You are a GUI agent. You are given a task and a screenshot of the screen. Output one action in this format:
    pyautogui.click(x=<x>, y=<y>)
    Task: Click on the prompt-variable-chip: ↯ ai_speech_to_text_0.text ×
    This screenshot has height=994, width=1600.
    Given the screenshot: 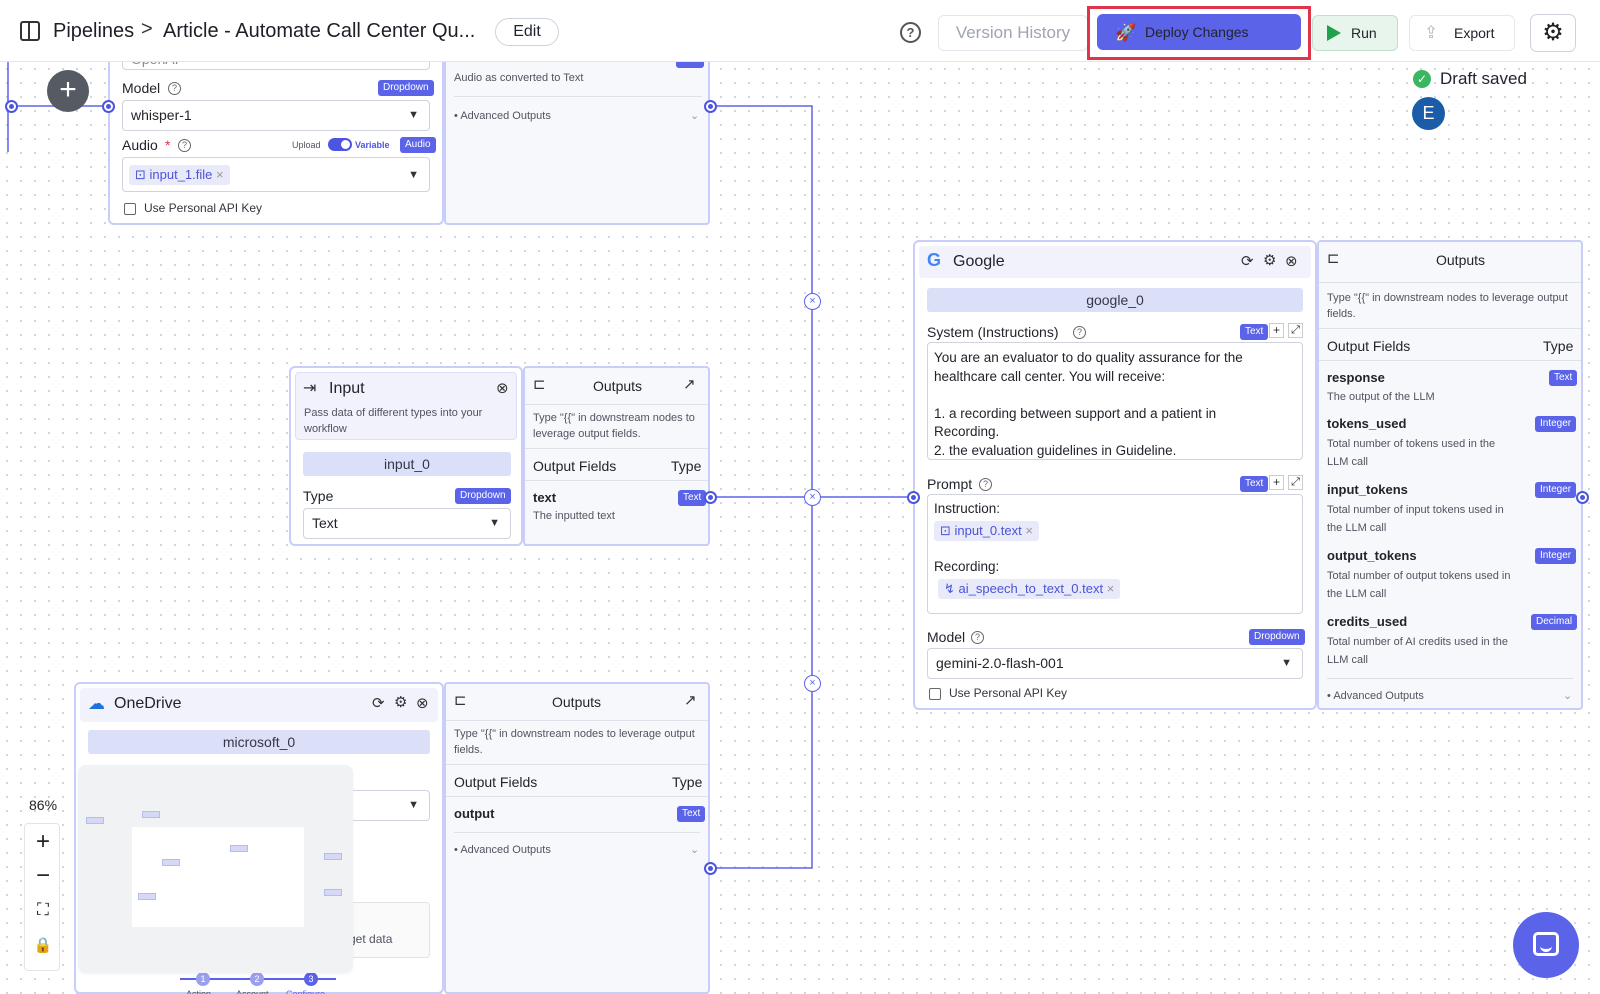 What is the action you would take?
    pyautogui.click(x=1029, y=589)
    